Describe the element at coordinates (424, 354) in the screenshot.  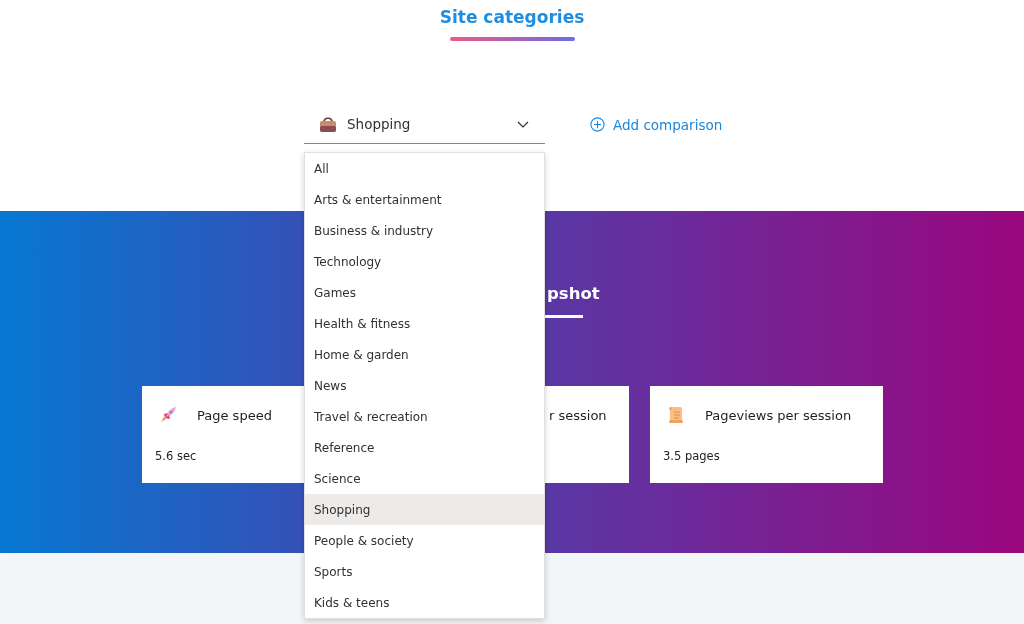
I see `menu-item: Home & garden` at that location.